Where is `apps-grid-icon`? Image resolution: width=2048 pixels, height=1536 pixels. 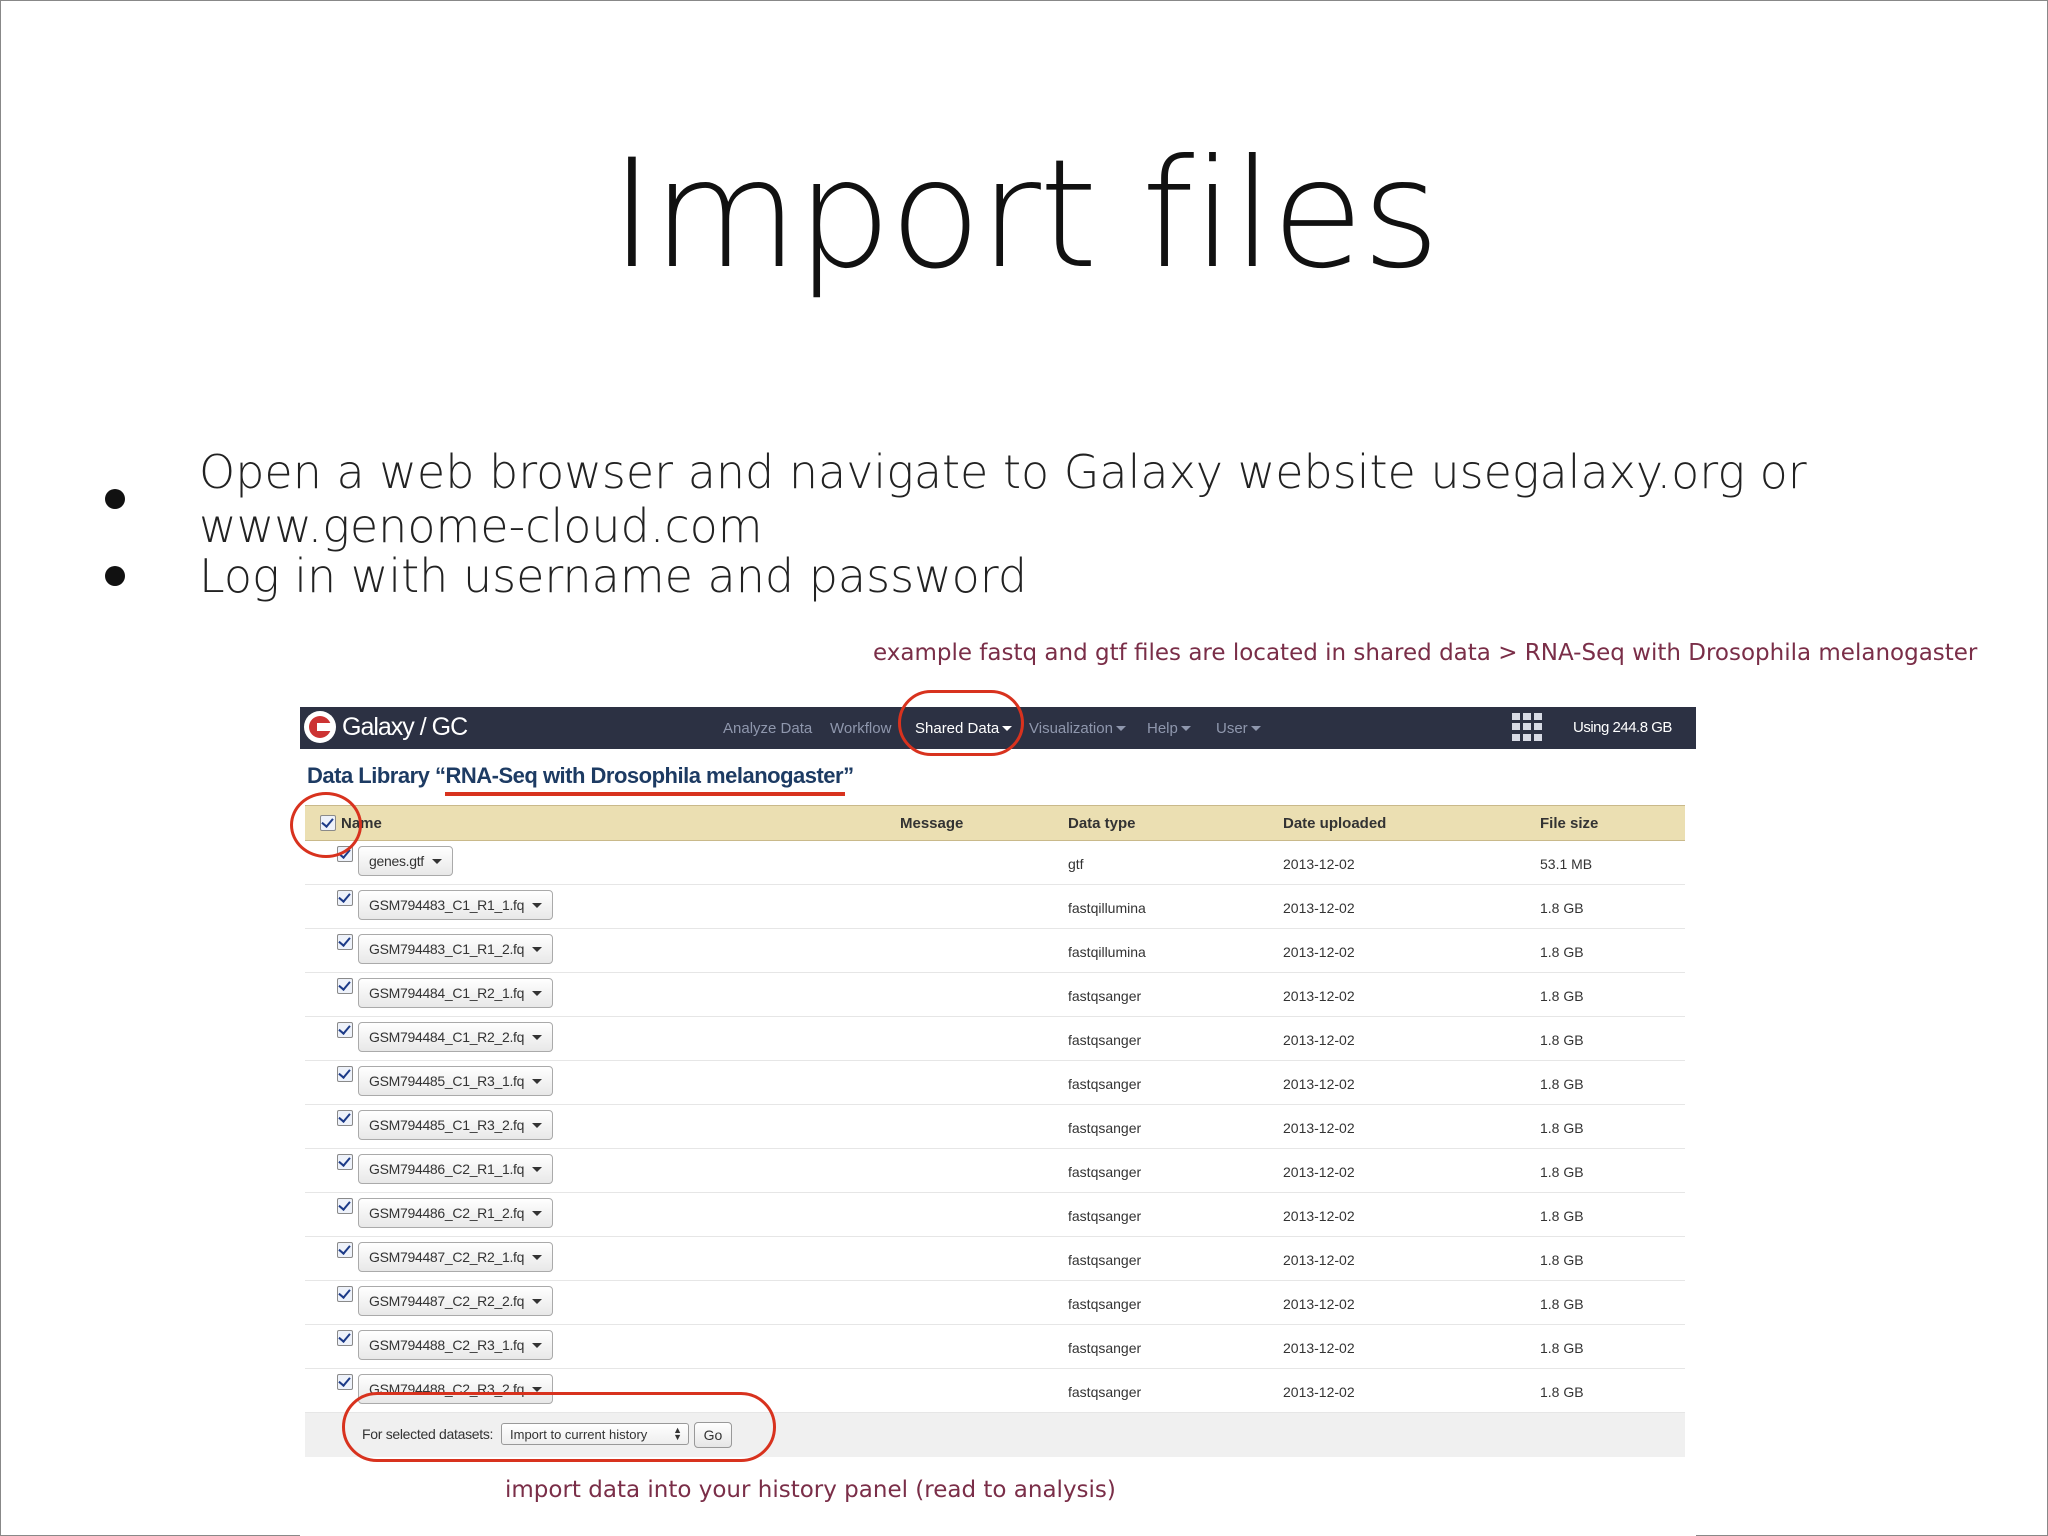
apps-grid-icon is located at coordinates (1528, 727).